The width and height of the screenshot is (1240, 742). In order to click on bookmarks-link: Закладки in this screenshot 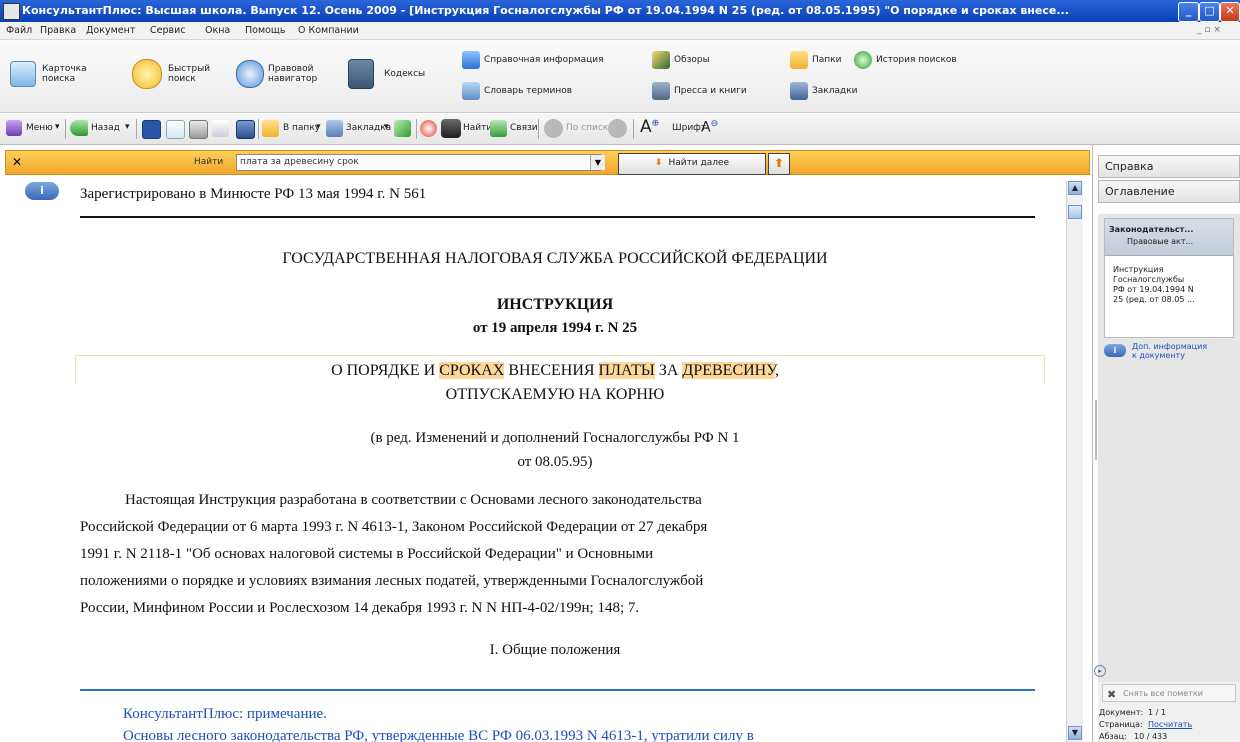, I will do `click(835, 91)`.